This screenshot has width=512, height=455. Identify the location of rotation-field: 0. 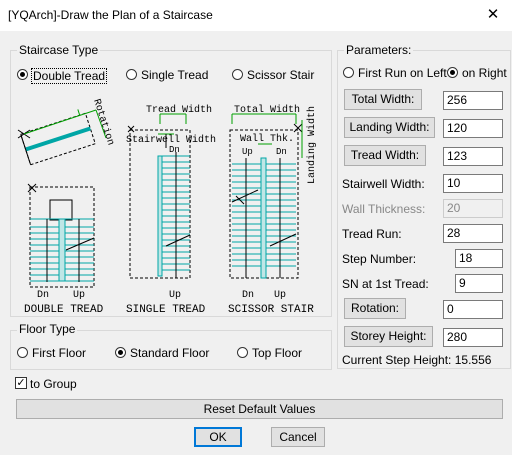
(473, 309).